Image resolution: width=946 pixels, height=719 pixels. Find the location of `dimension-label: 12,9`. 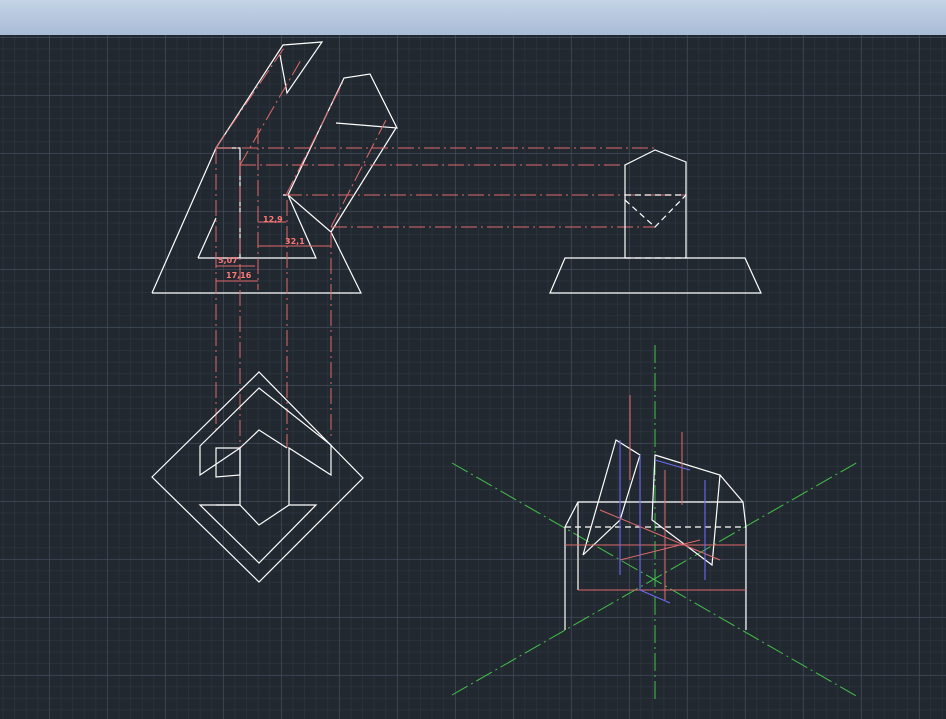

dimension-label: 12,9 is located at coordinates (273, 219).